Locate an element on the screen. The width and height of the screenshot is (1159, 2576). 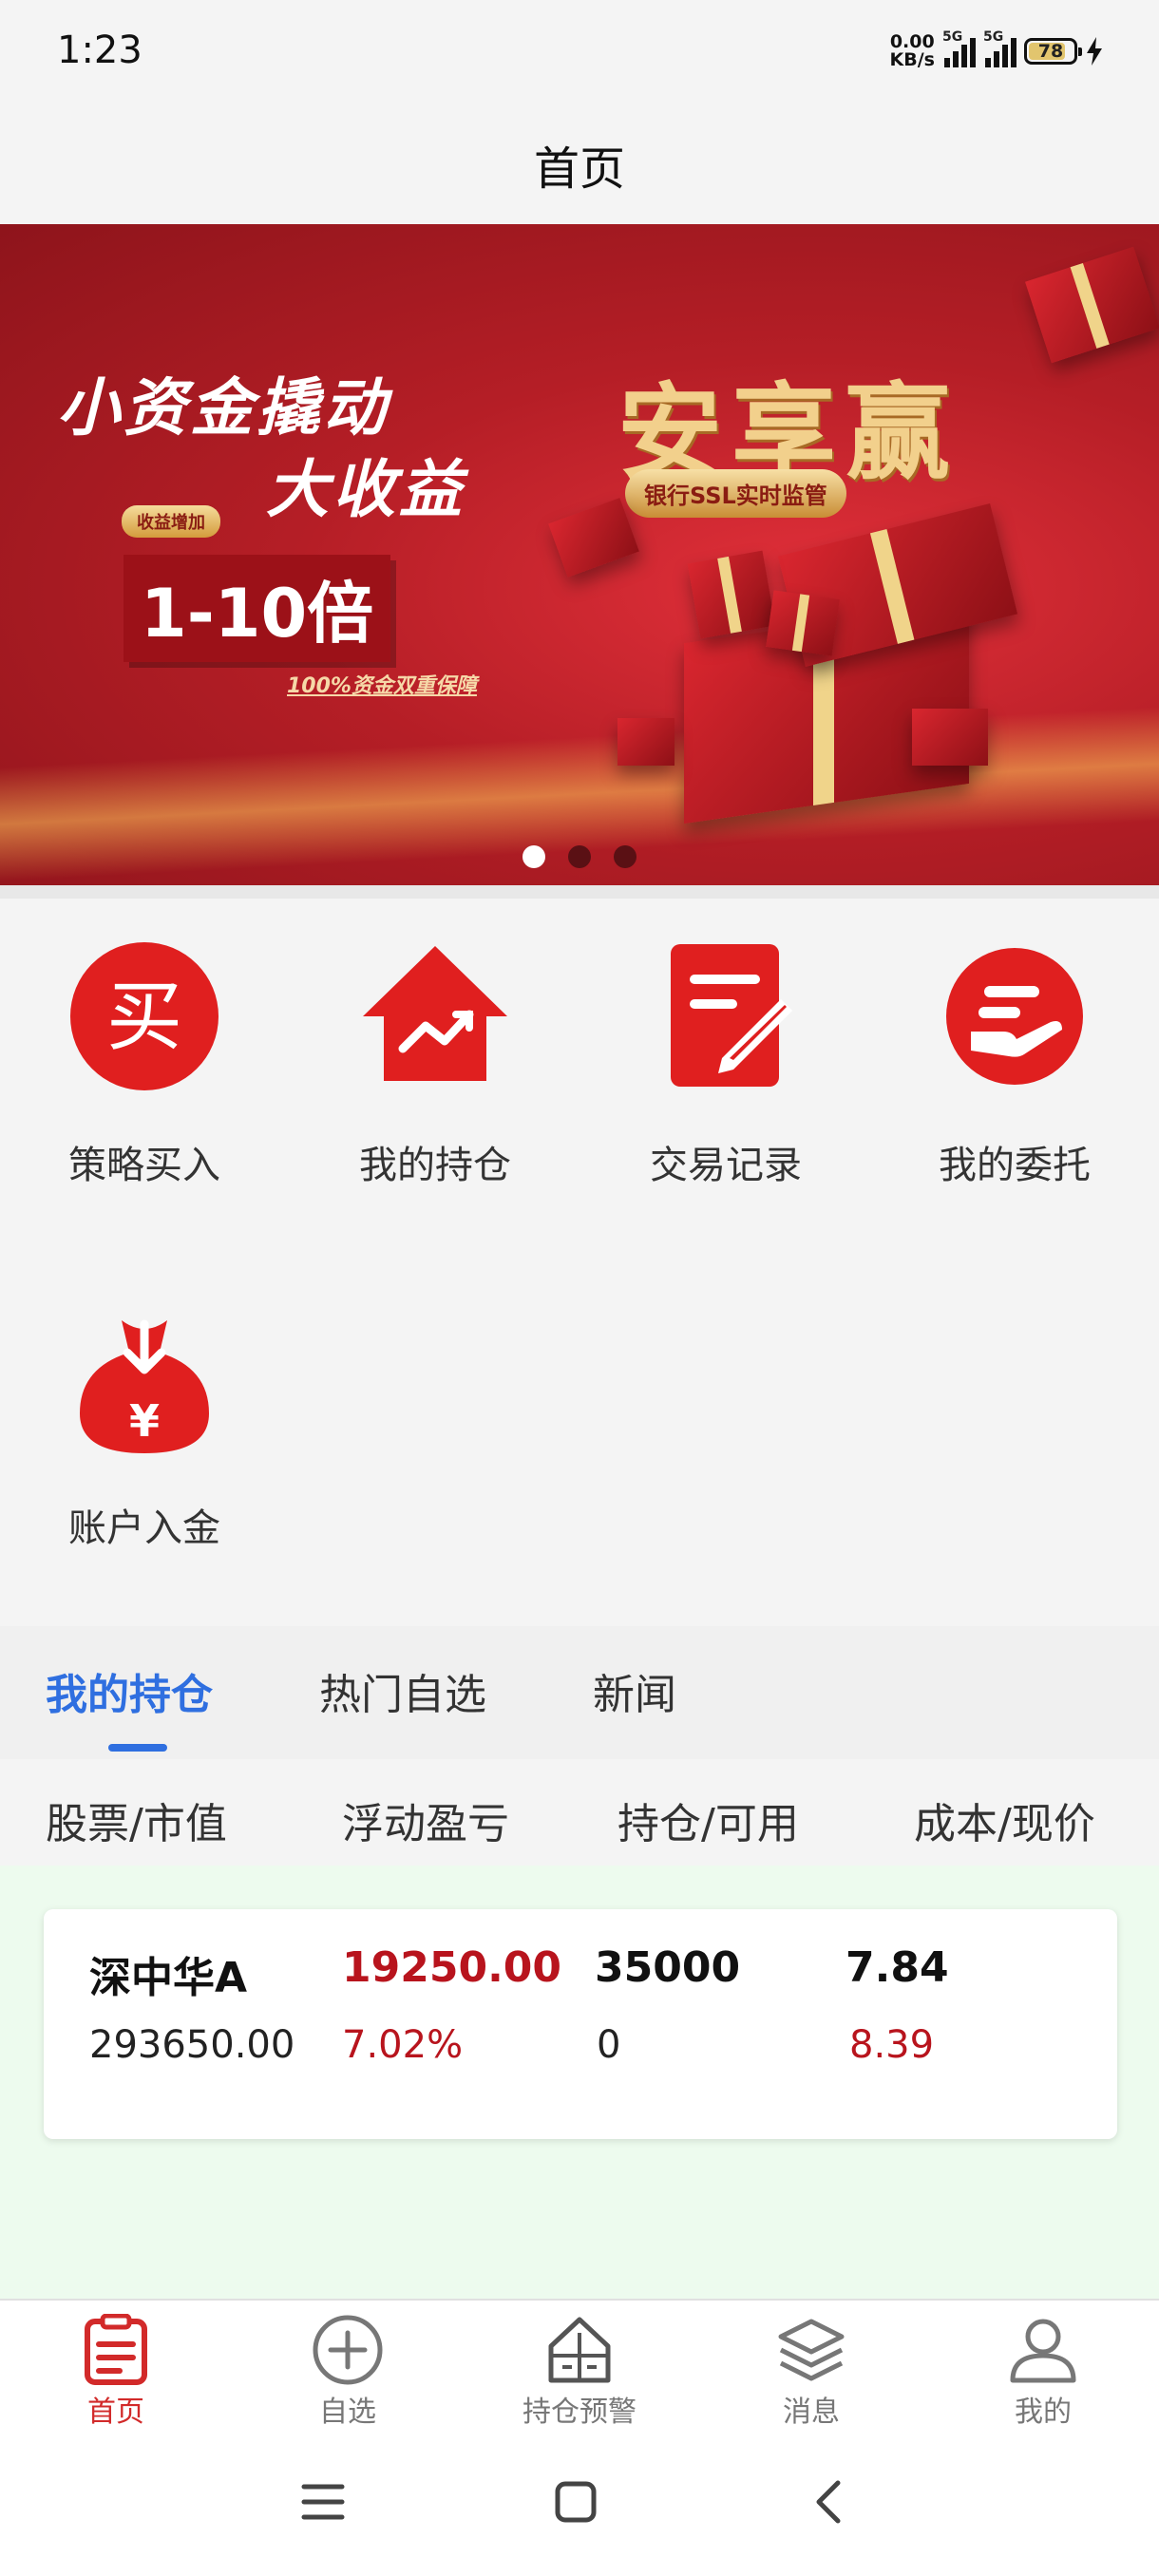
action-strategy-buy: 买 策略买入 is located at coordinates (144, 1043).